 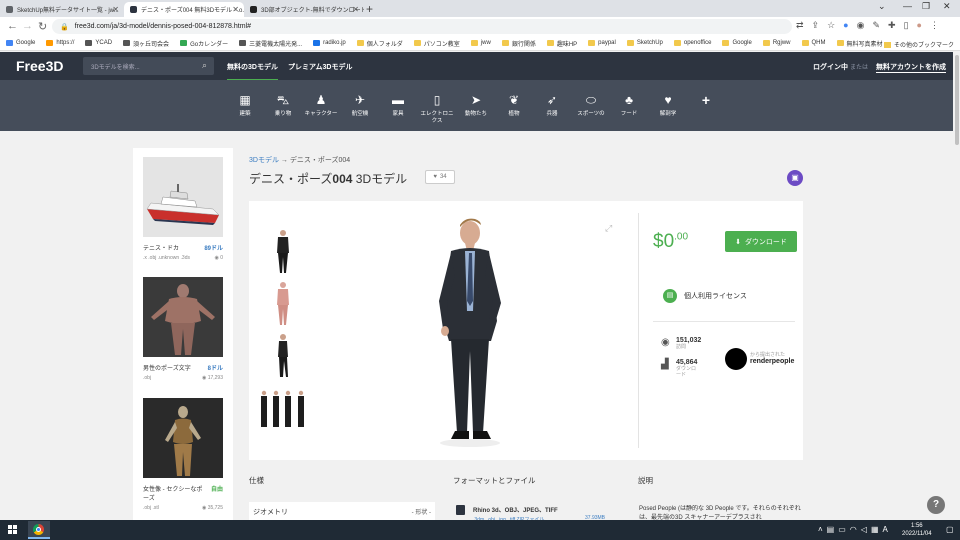 What do you see at coordinates (830, 67) in the screenshot?
I see `login-link: ログイン中` at bounding box center [830, 67].